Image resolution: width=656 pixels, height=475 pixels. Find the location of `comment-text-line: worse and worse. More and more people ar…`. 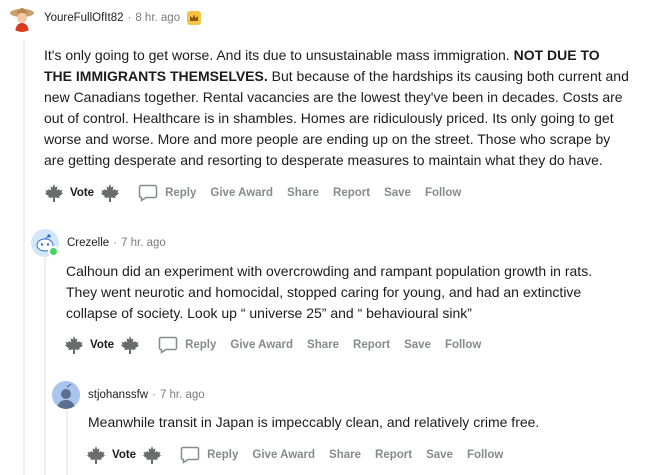

comment-text-line: worse and worse. More and more people ar… is located at coordinates (327, 139).